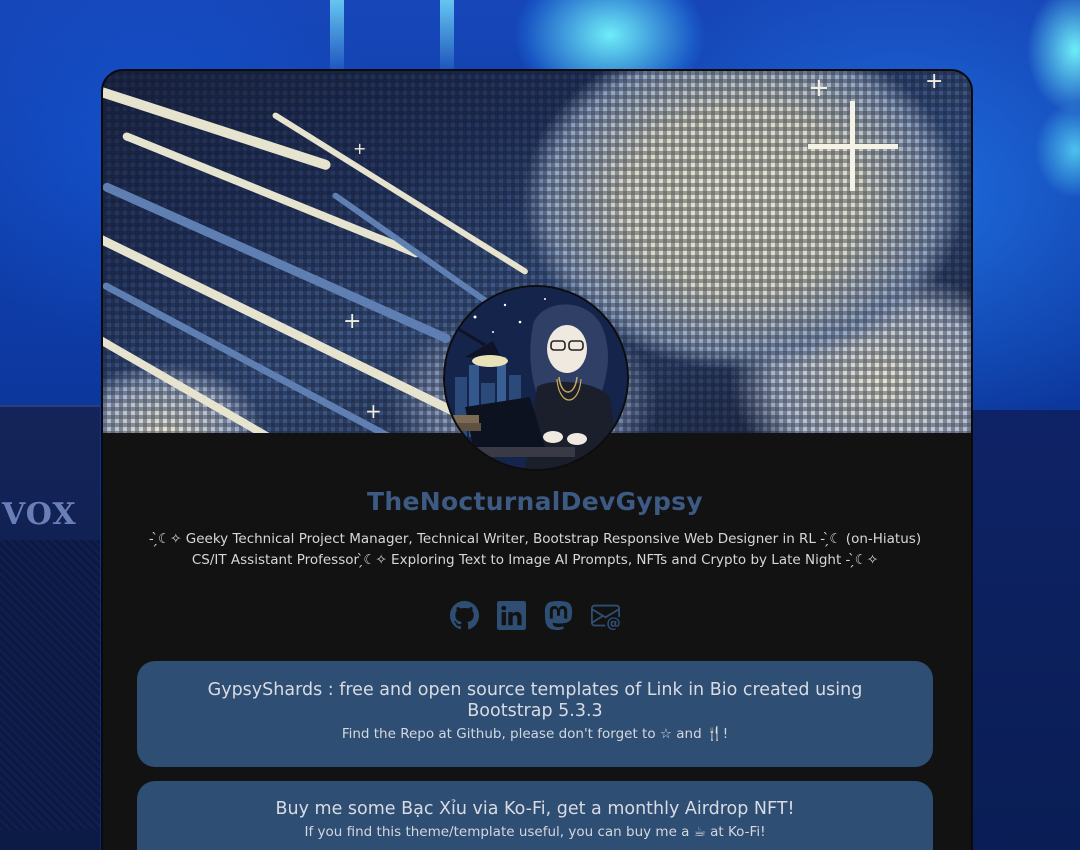 The height and width of the screenshot is (850, 1080). I want to click on social-links, so click(535, 615).